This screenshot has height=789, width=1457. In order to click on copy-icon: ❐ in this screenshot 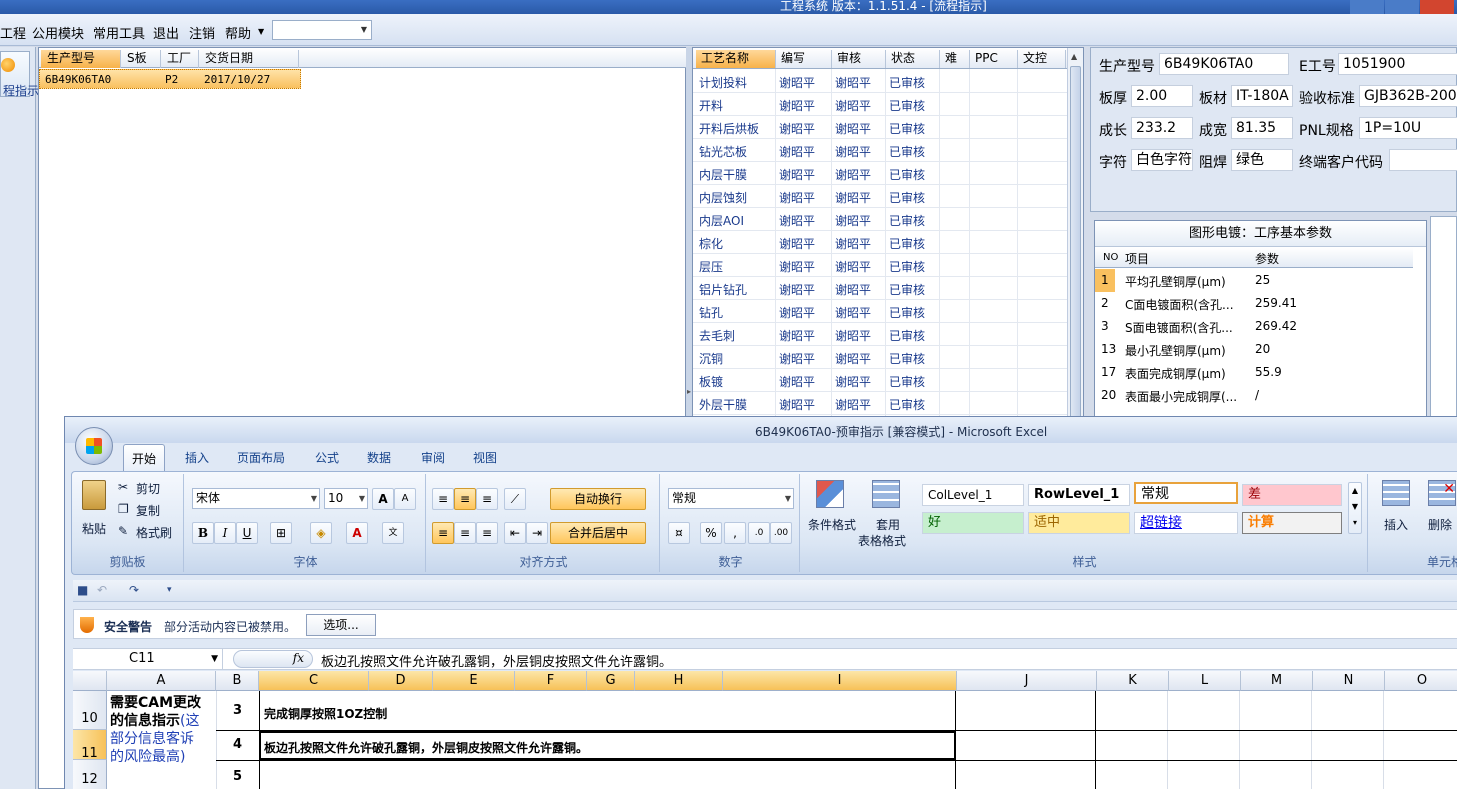, I will do `click(123, 509)`.